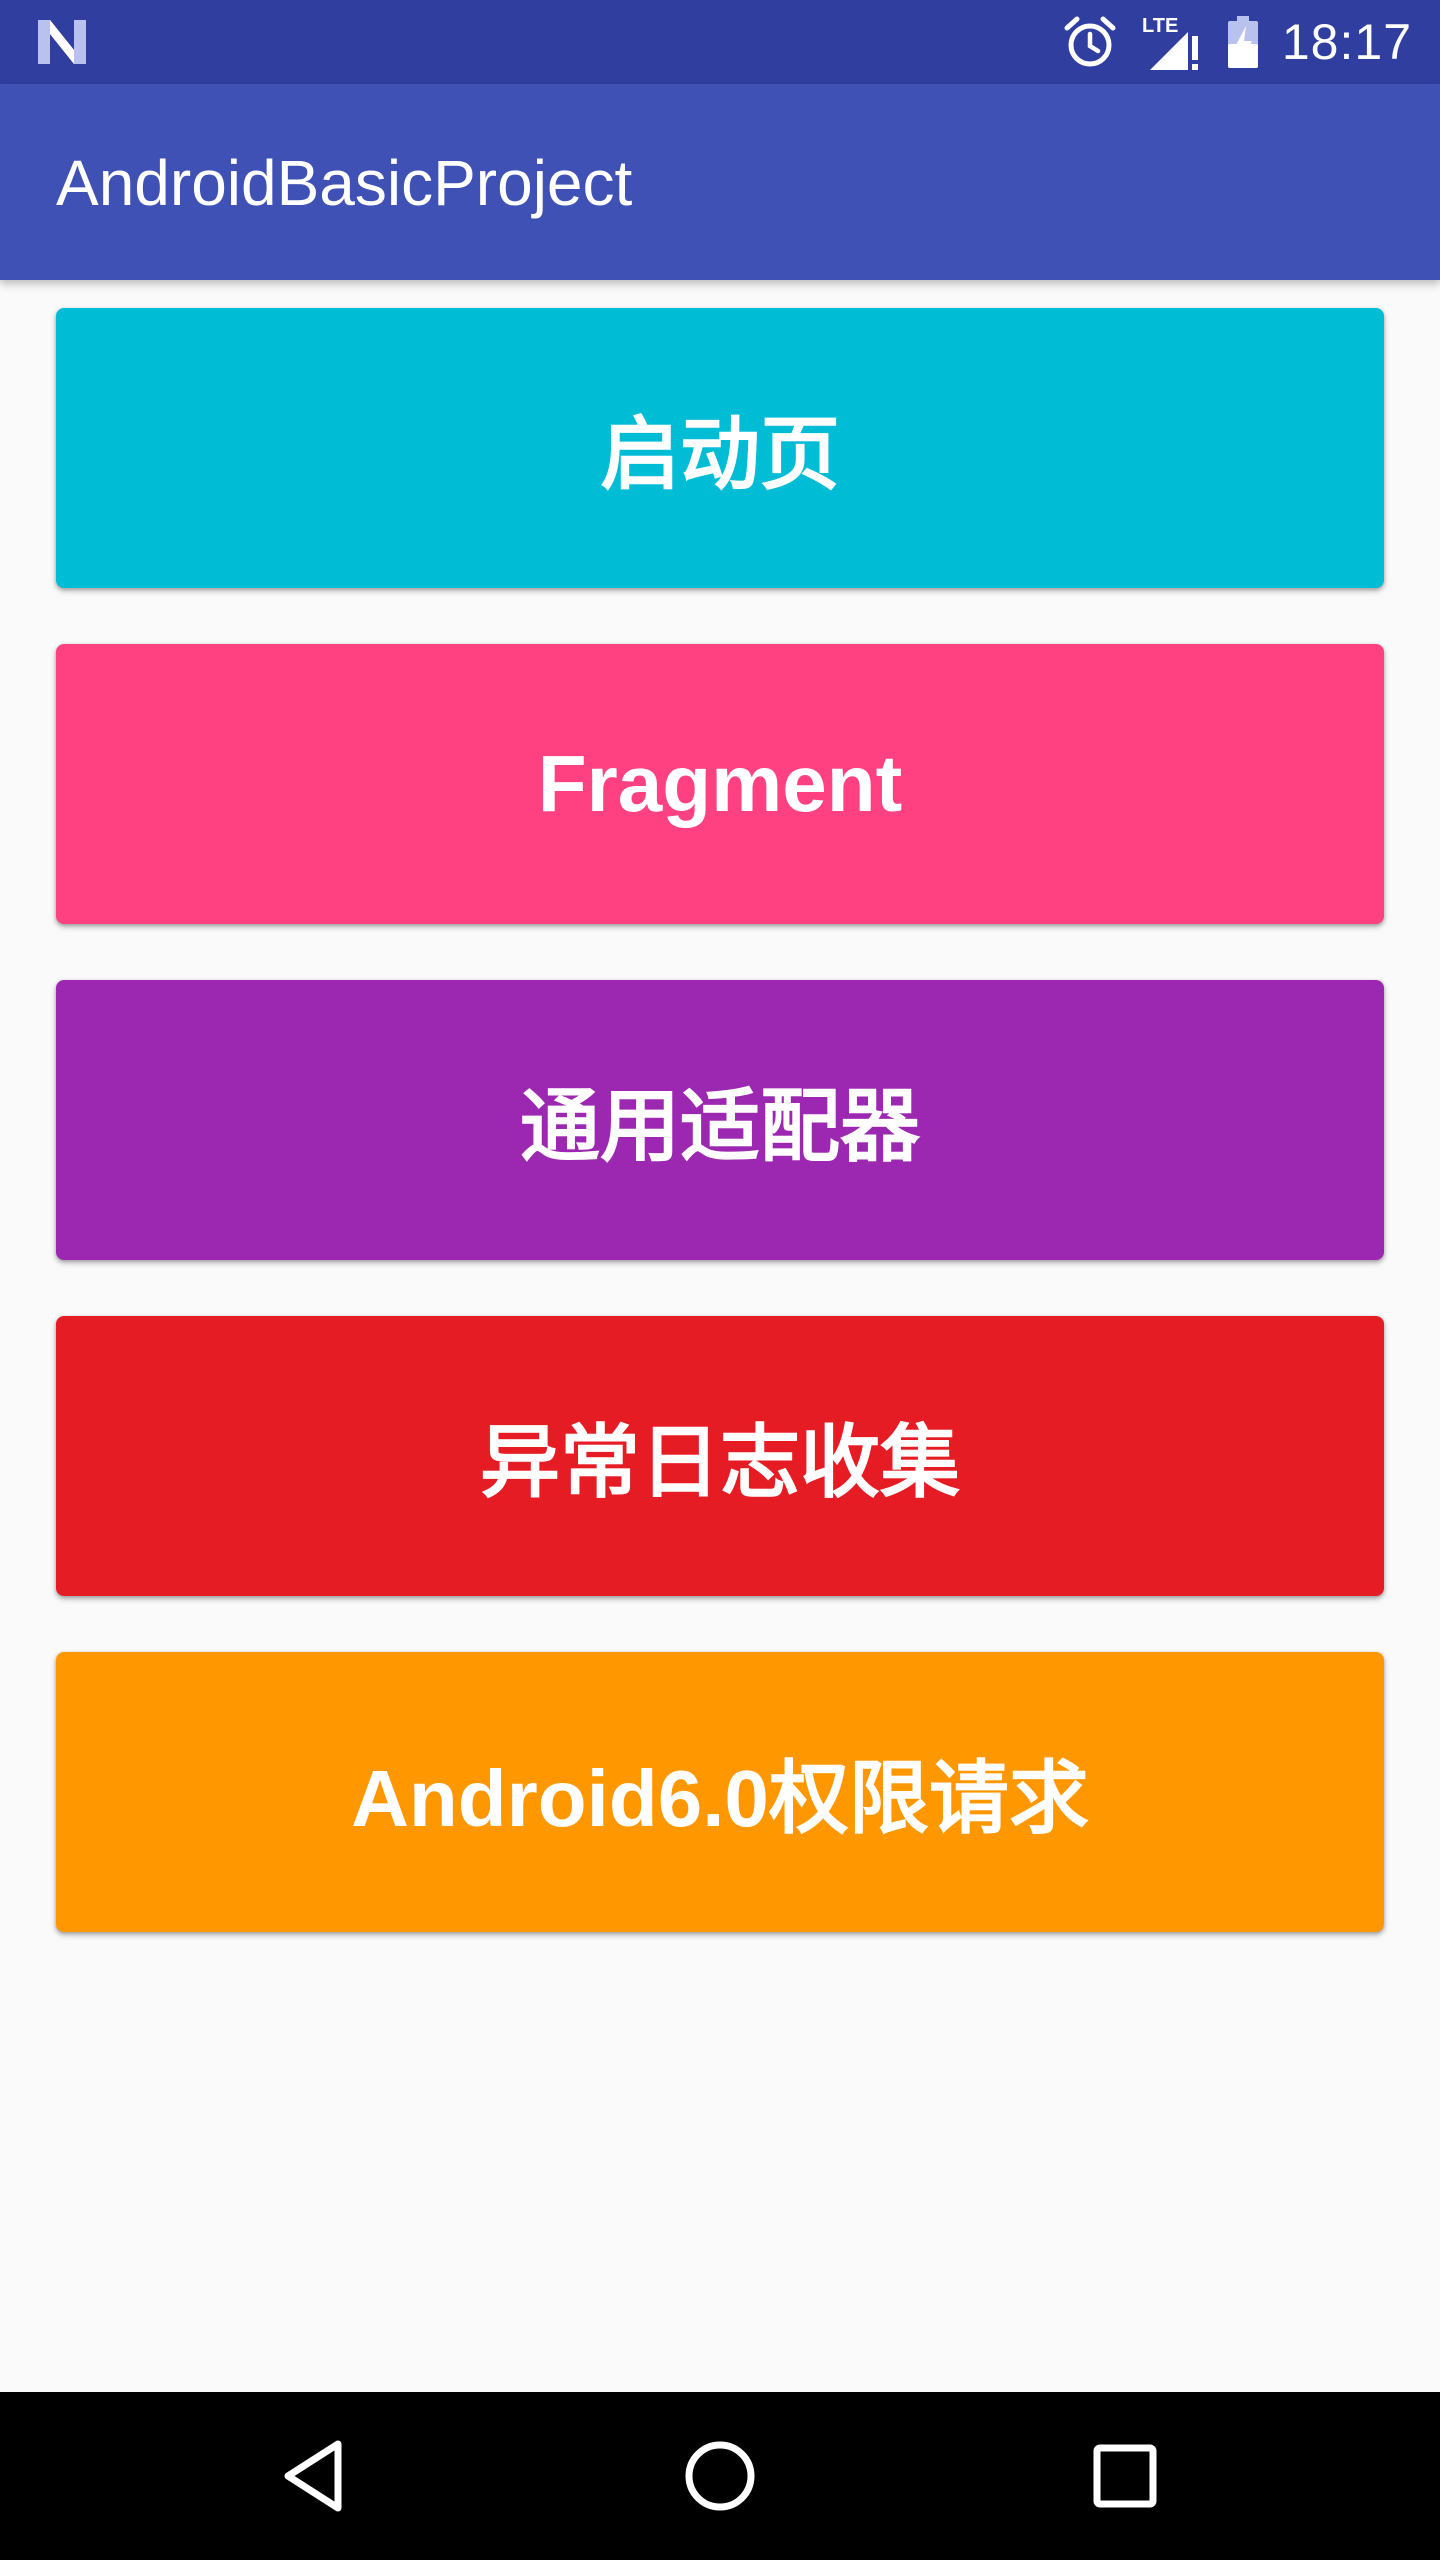 The image size is (1440, 2560). Describe the element at coordinates (720, 182) in the screenshot. I see `app-bar: AndroidBasicProject` at that location.